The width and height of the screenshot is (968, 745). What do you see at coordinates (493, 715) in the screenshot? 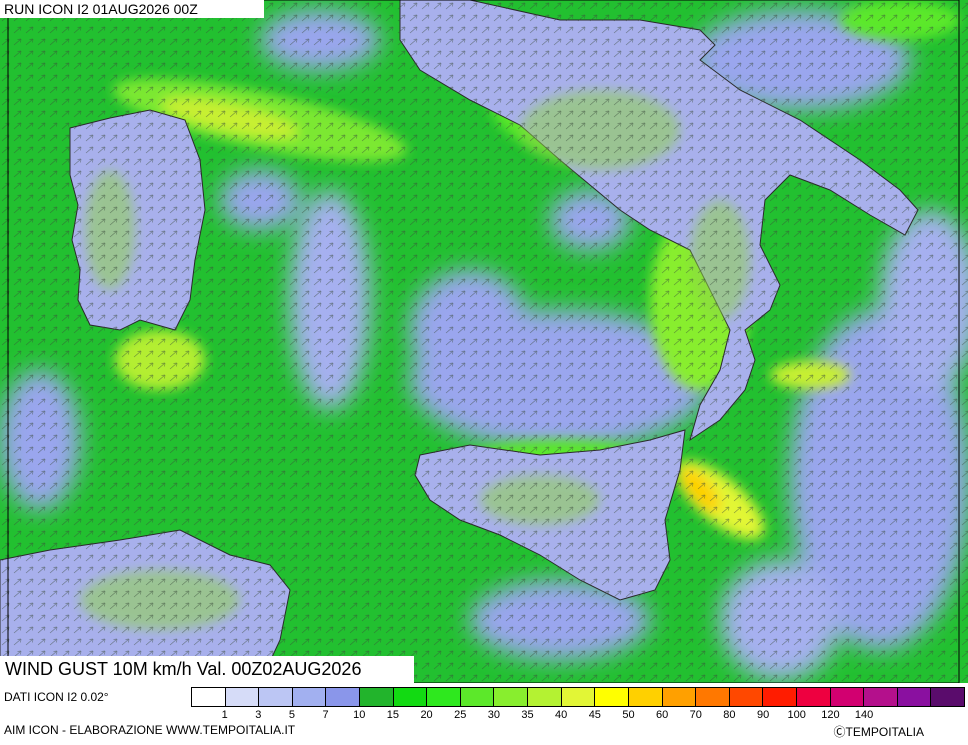
I see `colorbar-tick-label: 30` at bounding box center [493, 715].